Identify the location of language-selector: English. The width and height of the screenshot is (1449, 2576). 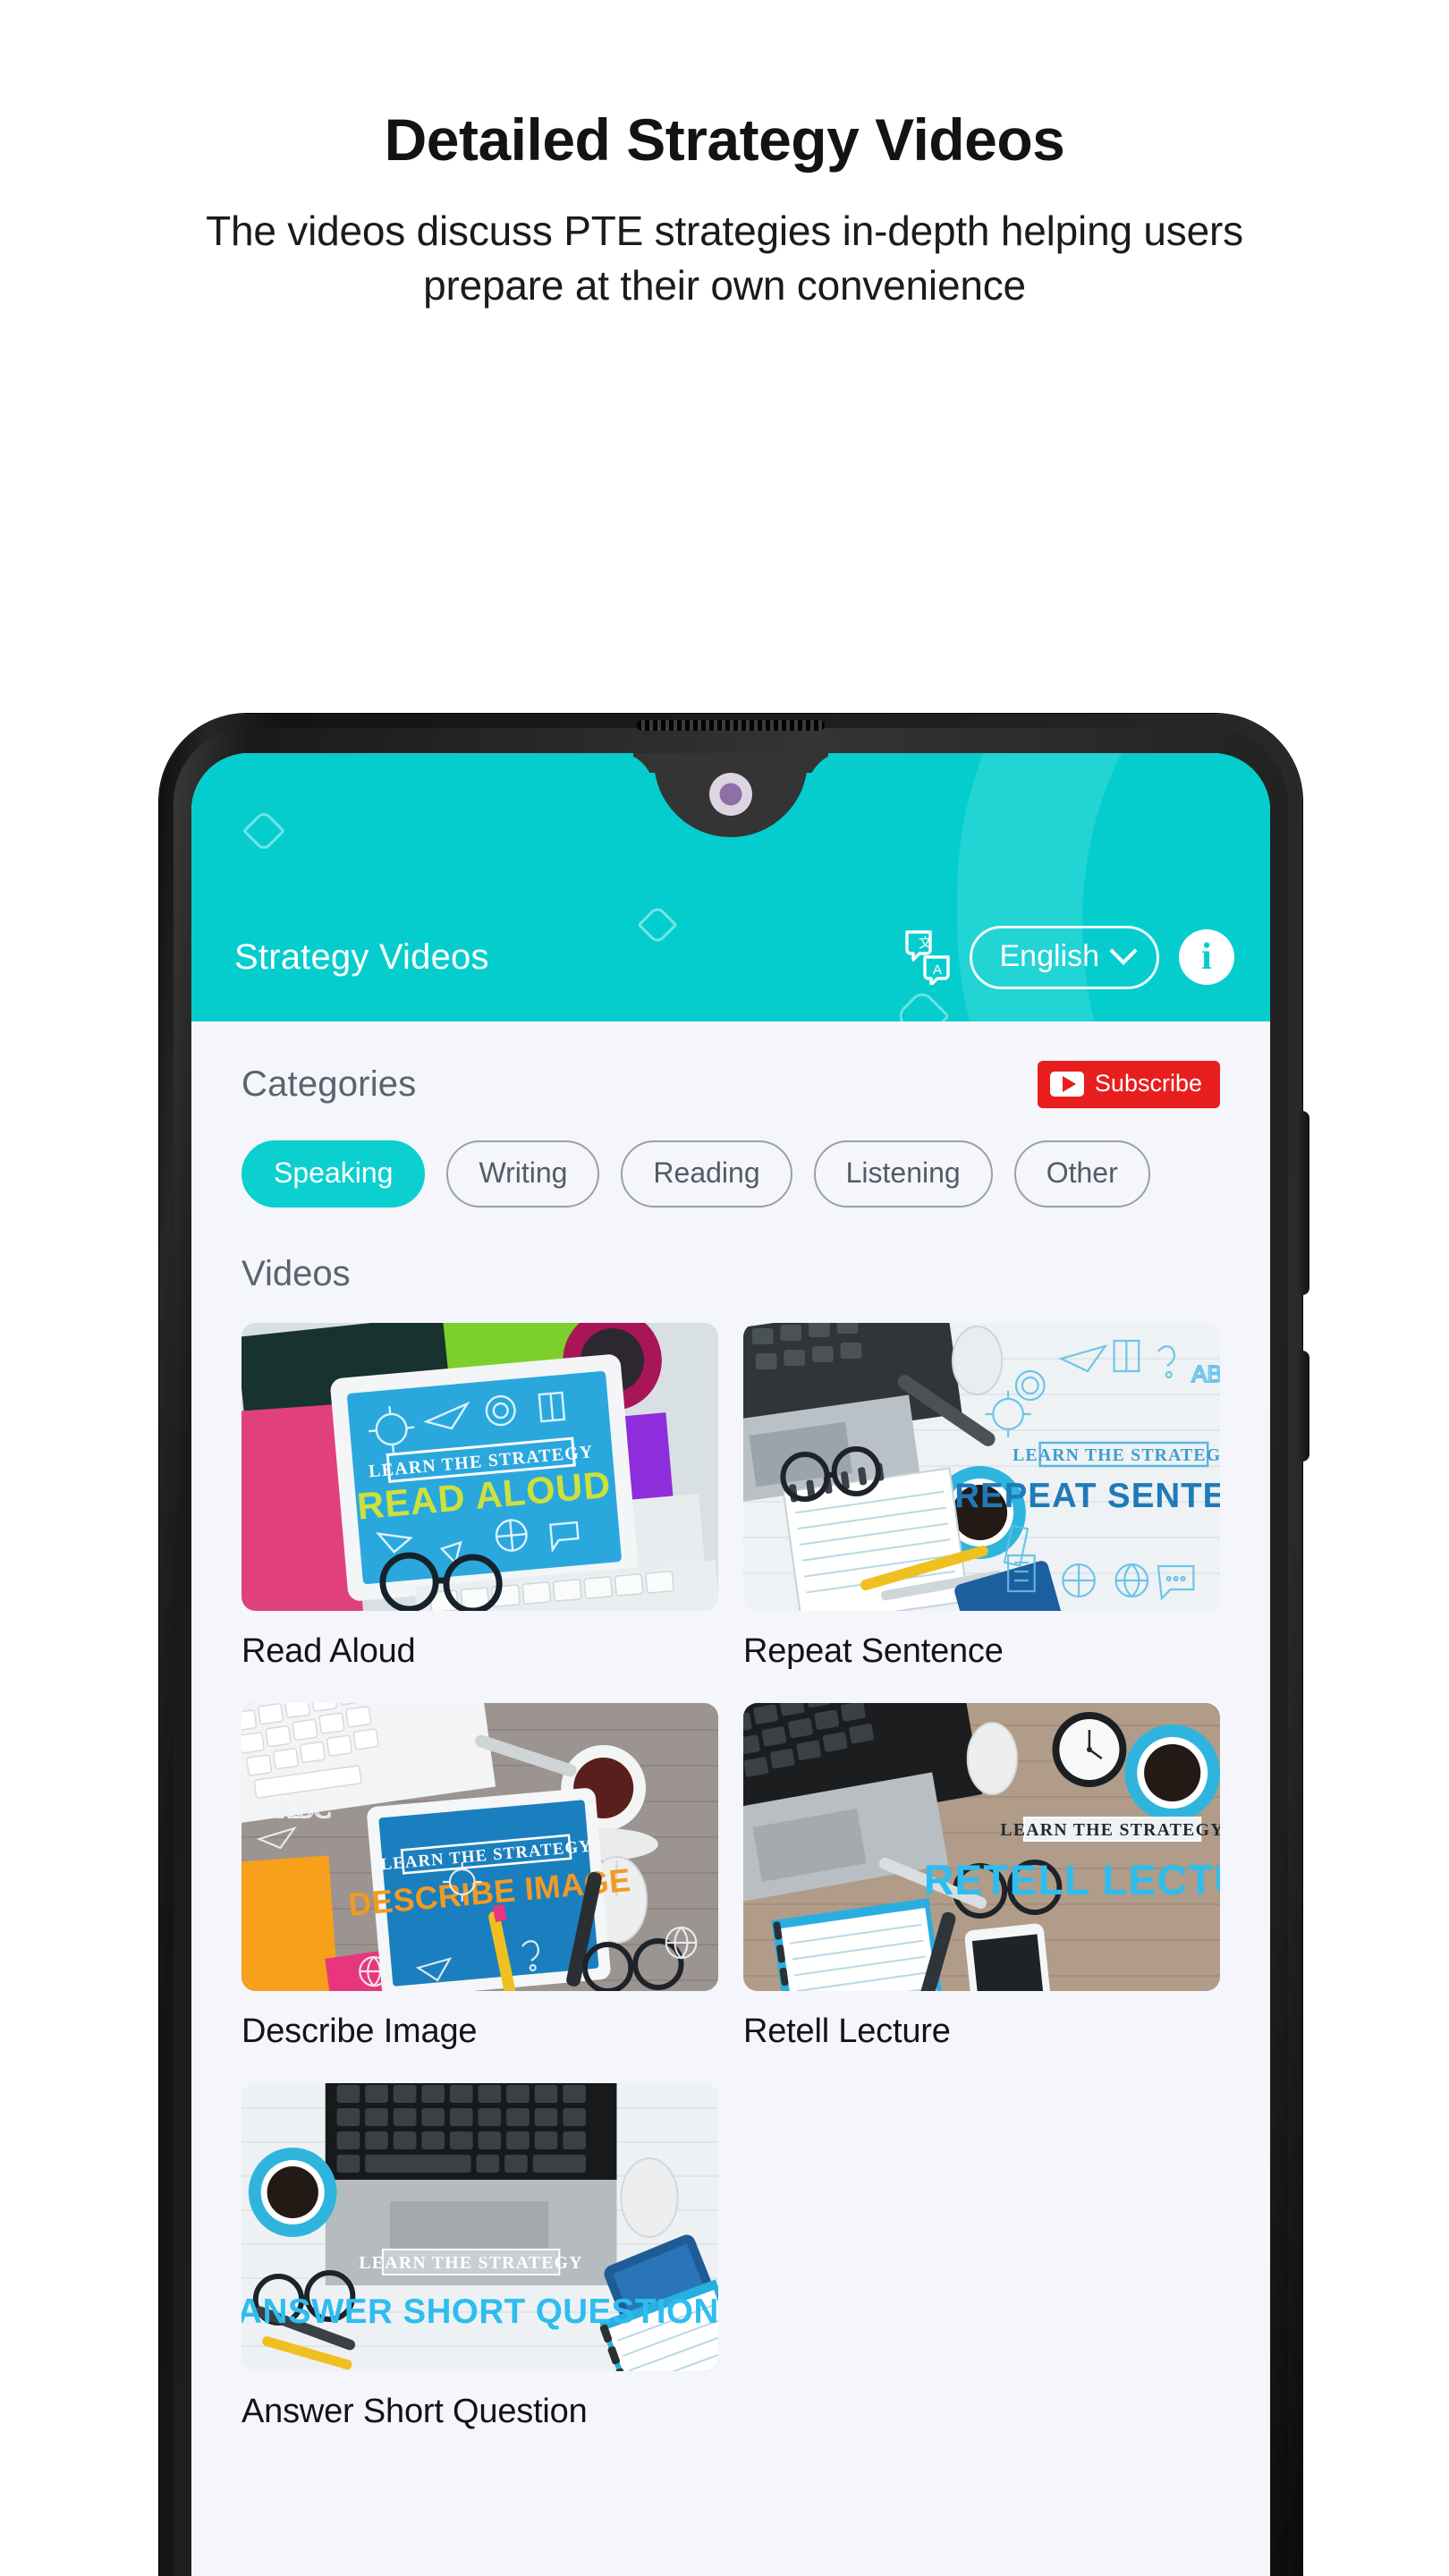
(1064, 957).